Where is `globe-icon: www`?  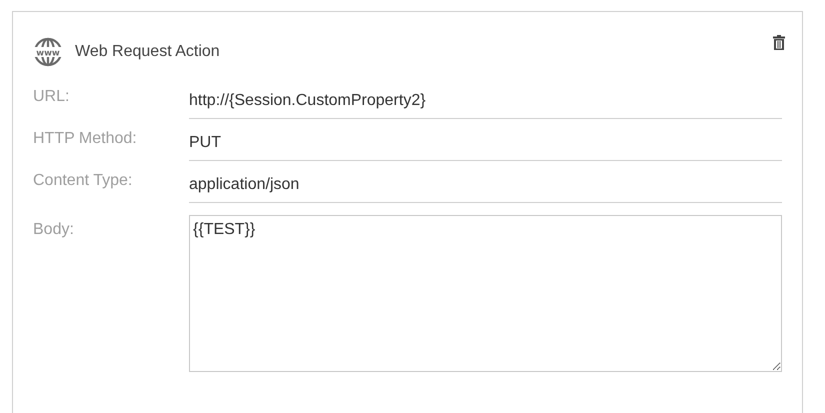 globe-icon: www is located at coordinates (48, 52).